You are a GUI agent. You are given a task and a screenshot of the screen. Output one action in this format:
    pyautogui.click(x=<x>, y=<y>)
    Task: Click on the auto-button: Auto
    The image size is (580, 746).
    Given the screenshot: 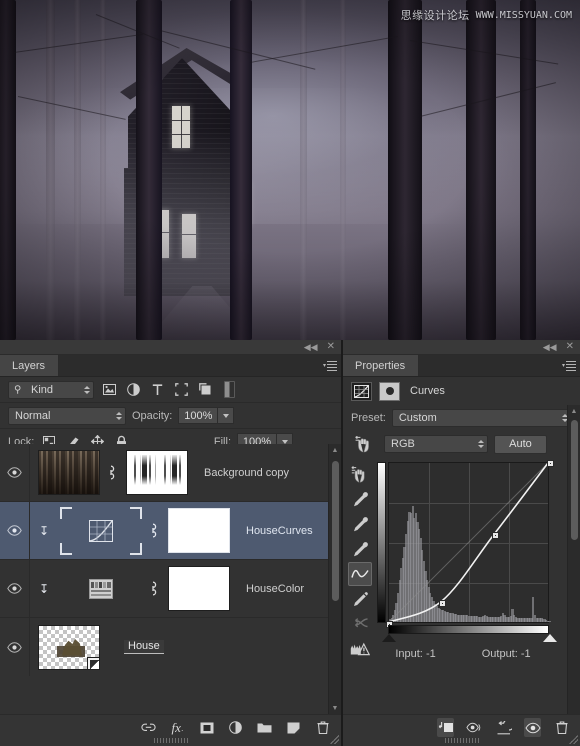 What is the action you would take?
    pyautogui.click(x=520, y=444)
    